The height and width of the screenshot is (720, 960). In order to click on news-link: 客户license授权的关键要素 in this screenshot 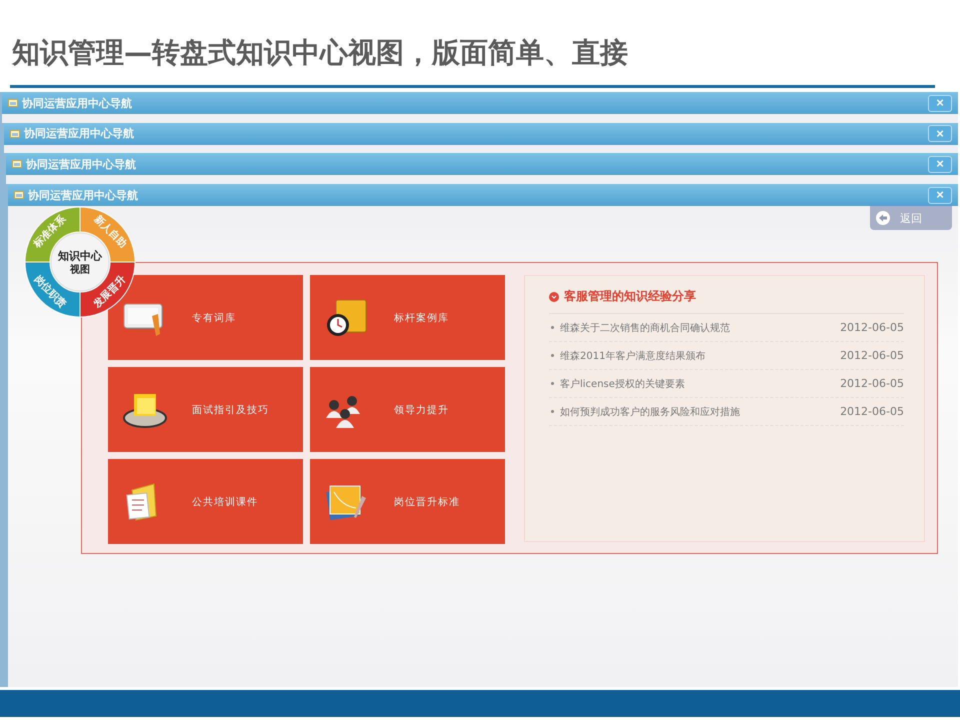, I will do `click(700, 383)`.